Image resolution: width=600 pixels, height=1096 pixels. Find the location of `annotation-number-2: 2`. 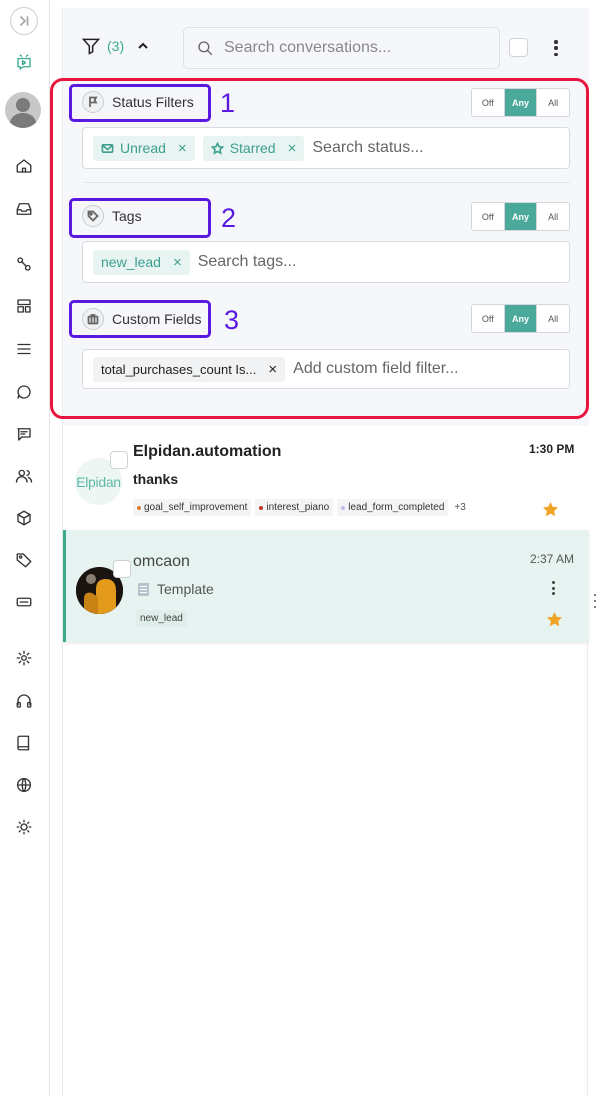

annotation-number-2: 2 is located at coordinates (229, 218).